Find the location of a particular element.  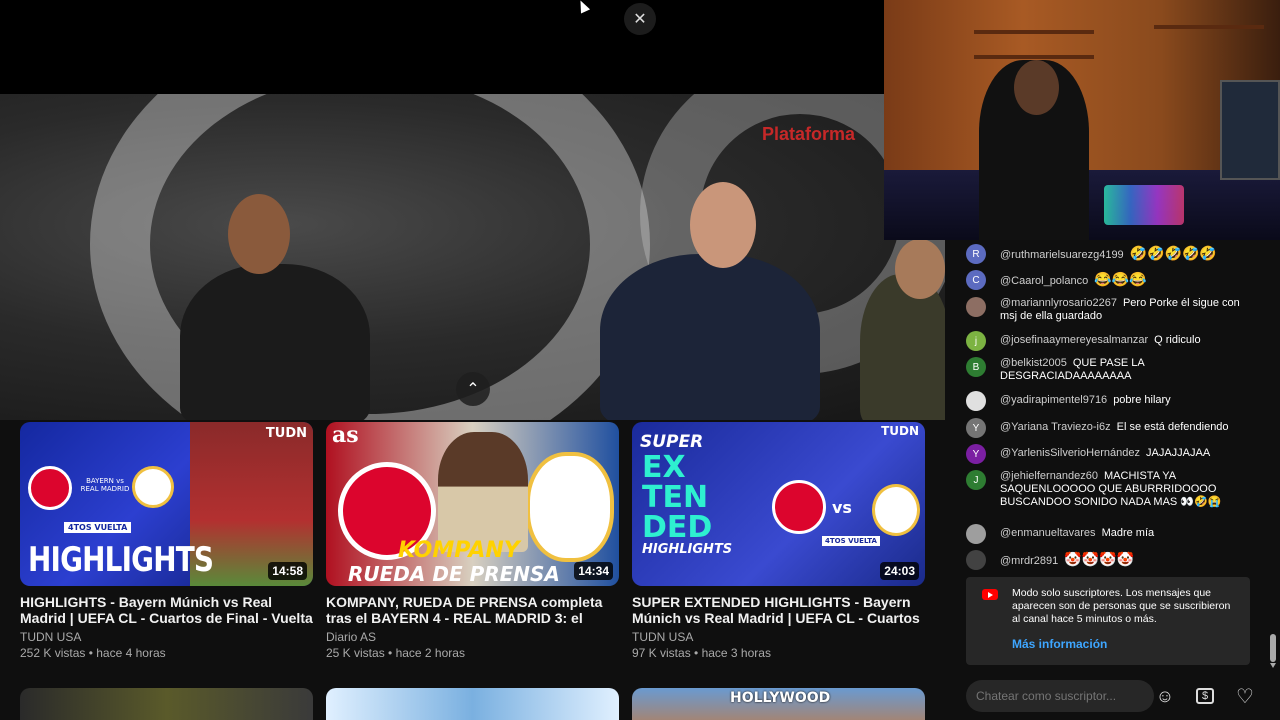

video-thumbnail: as KOMPANY RUEDA DE PRENSA 14:34 is located at coordinates (472, 504).